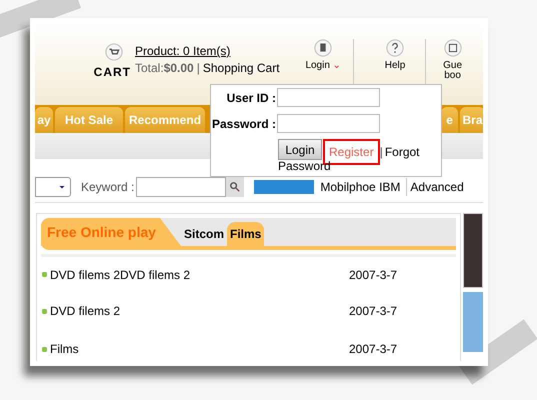  I want to click on cart-icon, so click(114, 52).